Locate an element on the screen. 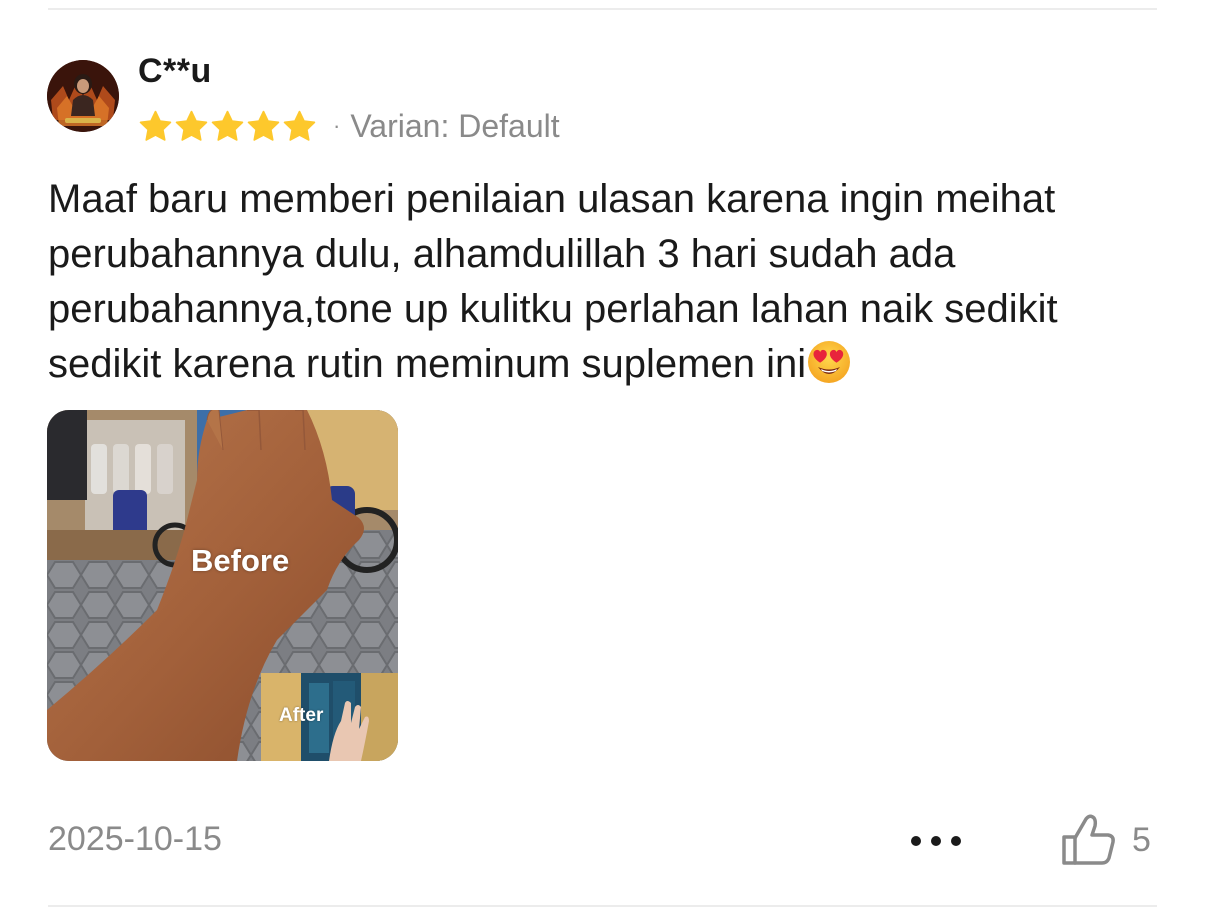 This screenshot has height=907, width=1205. avatar-image is located at coordinates (83, 96).